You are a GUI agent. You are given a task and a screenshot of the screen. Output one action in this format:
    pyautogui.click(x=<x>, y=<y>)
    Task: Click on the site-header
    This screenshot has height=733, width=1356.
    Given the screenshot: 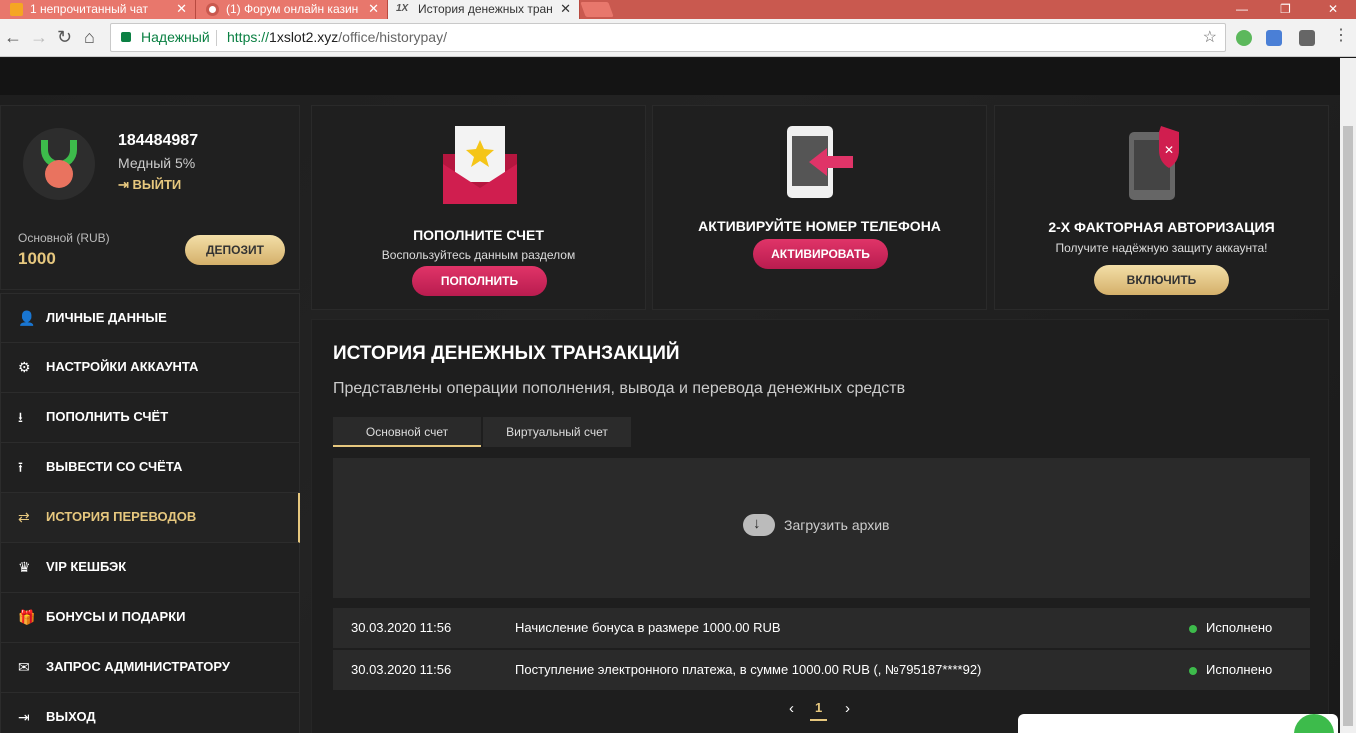 What is the action you would take?
    pyautogui.click(x=670, y=76)
    